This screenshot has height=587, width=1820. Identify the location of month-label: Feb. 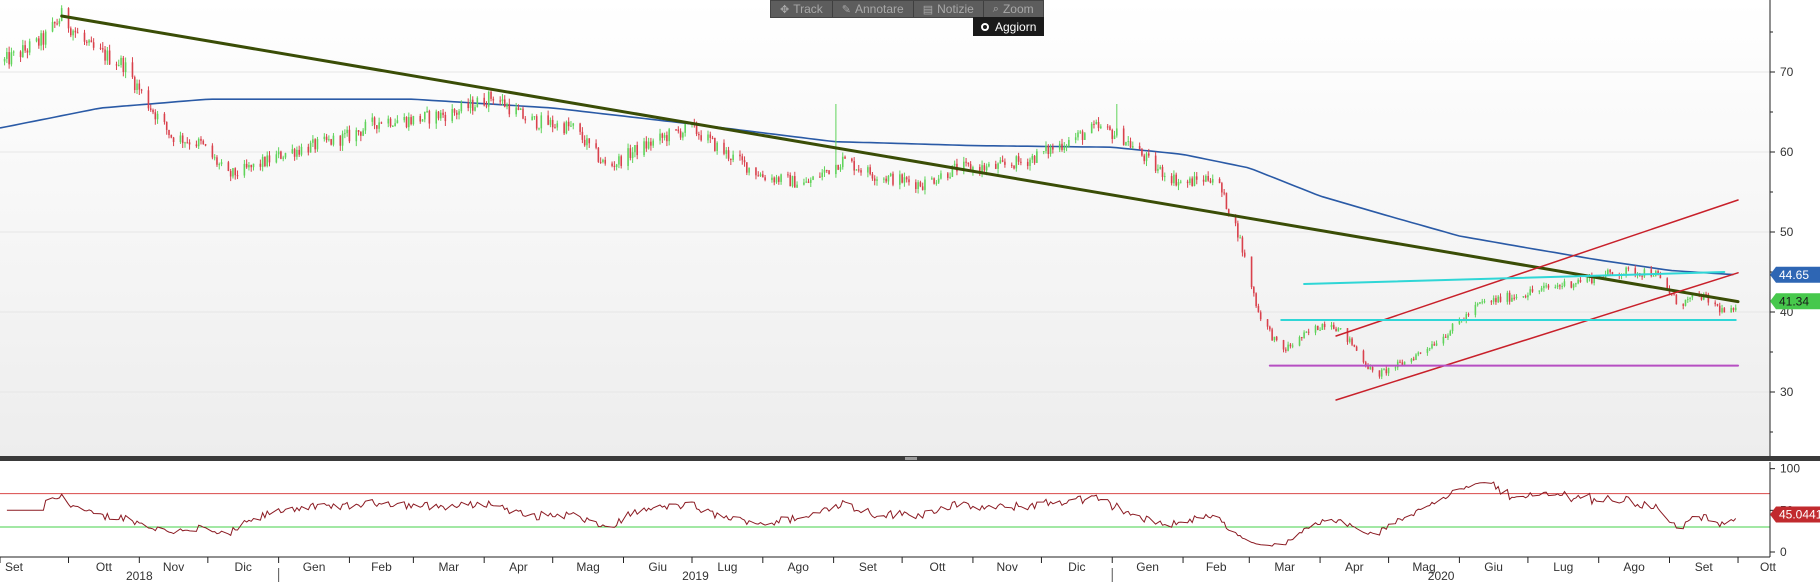
(1216, 567).